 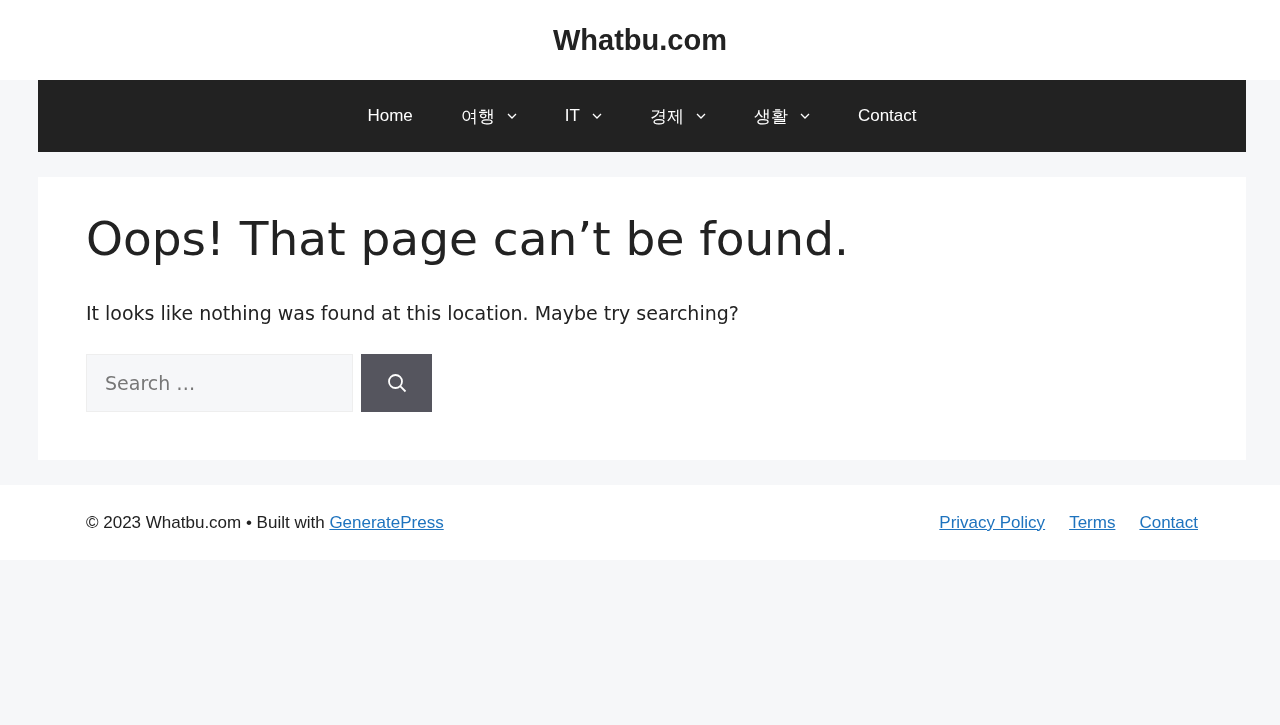 What do you see at coordinates (677, 116) in the screenshot?
I see `nav-item: 경제` at bounding box center [677, 116].